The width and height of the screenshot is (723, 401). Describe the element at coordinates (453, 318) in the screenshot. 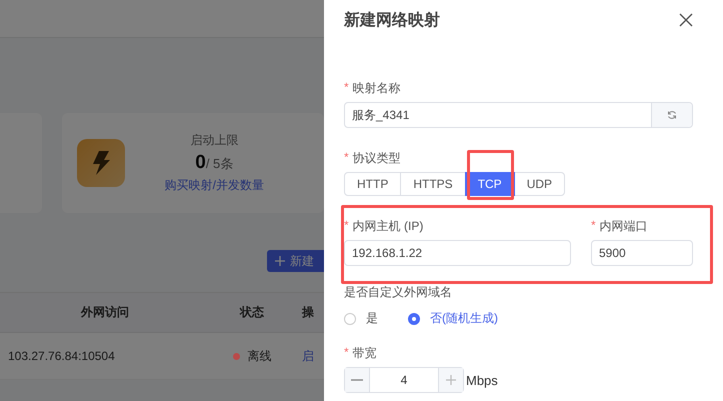

I see `radio-option: 否(随机生成)` at that location.